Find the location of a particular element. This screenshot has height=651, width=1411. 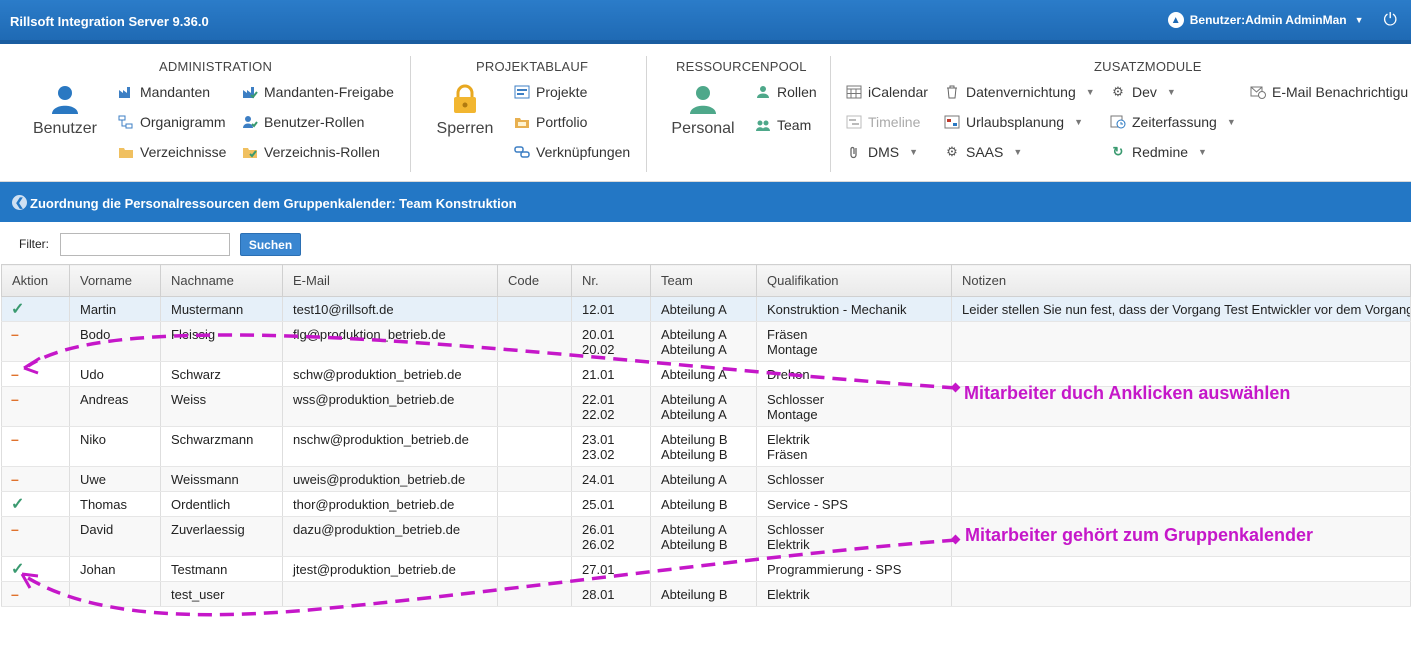

power-icon: ⏻ is located at coordinates (1390, 19).